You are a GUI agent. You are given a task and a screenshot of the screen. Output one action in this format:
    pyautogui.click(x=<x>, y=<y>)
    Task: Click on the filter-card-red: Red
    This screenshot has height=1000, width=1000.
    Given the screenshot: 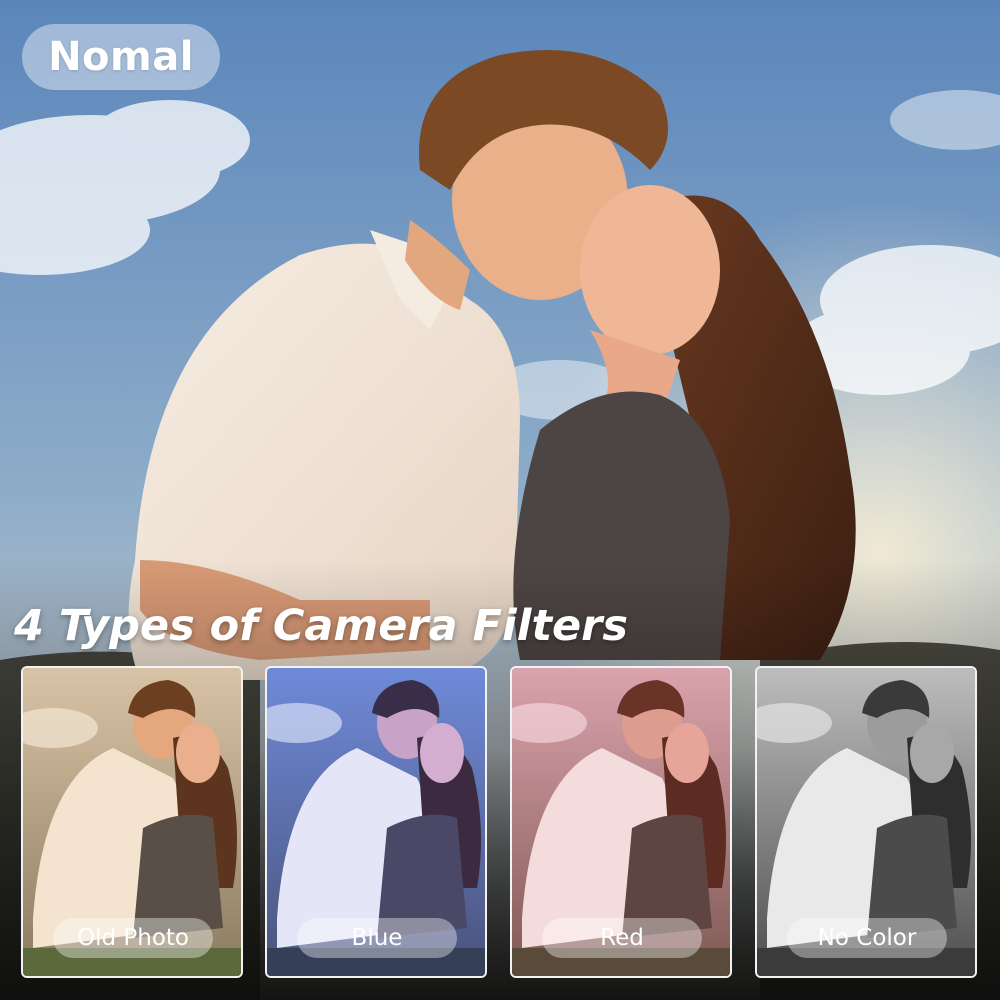 What is the action you would take?
    pyautogui.click(x=621, y=822)
    